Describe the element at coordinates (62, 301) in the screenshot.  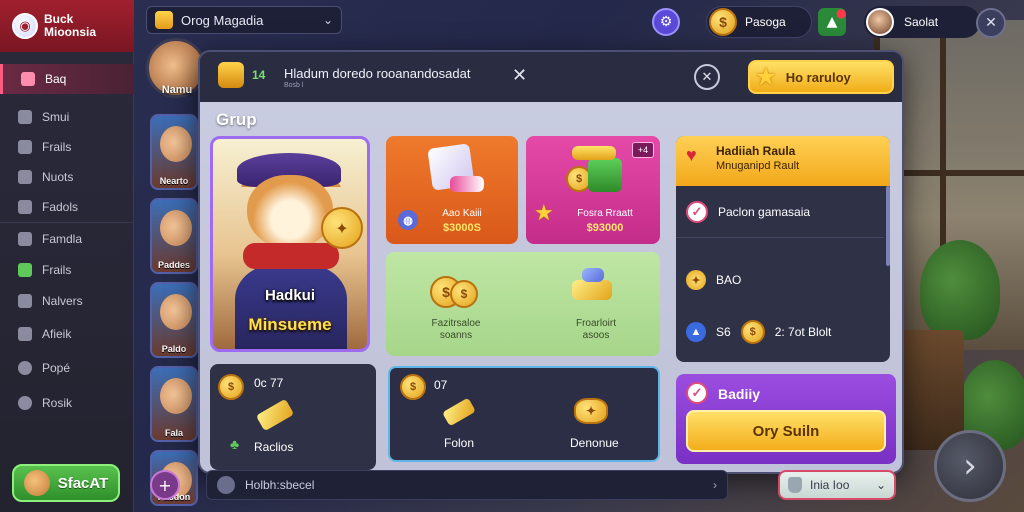
I see `sidebar-item-label: Nalvers` at that location.